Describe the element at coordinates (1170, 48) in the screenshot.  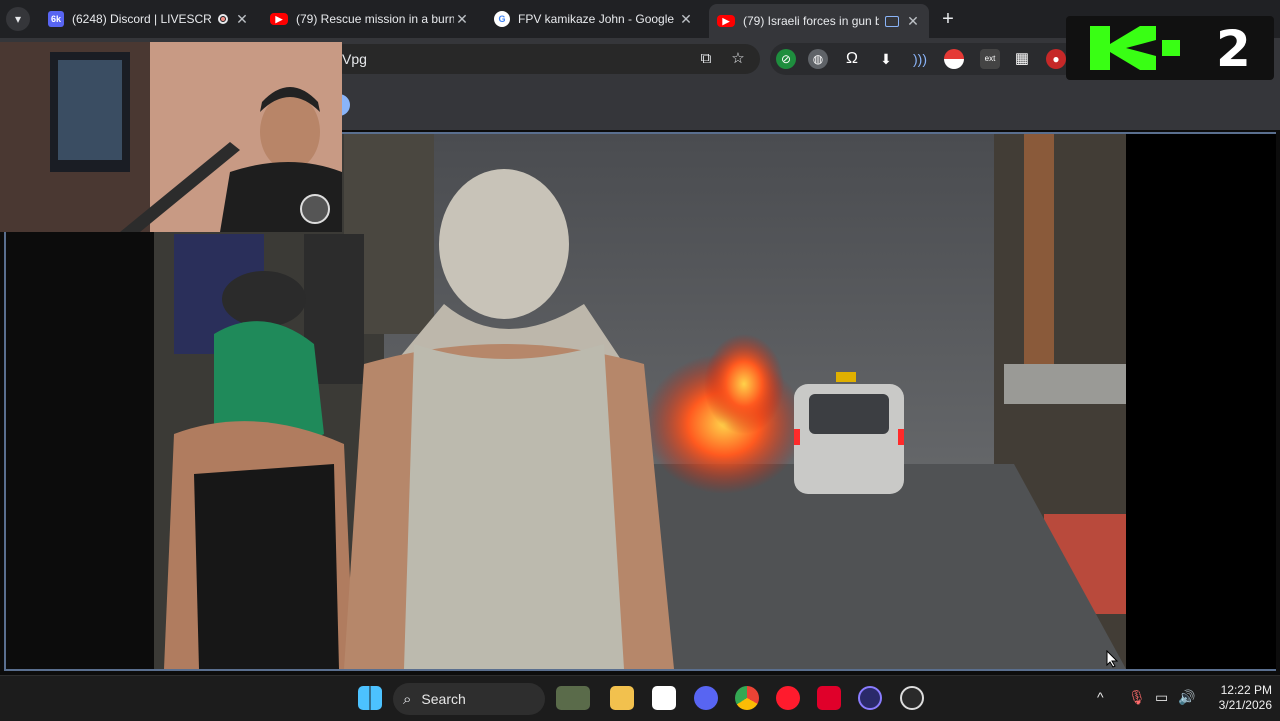
I see `channel-logo: 2` at that location.